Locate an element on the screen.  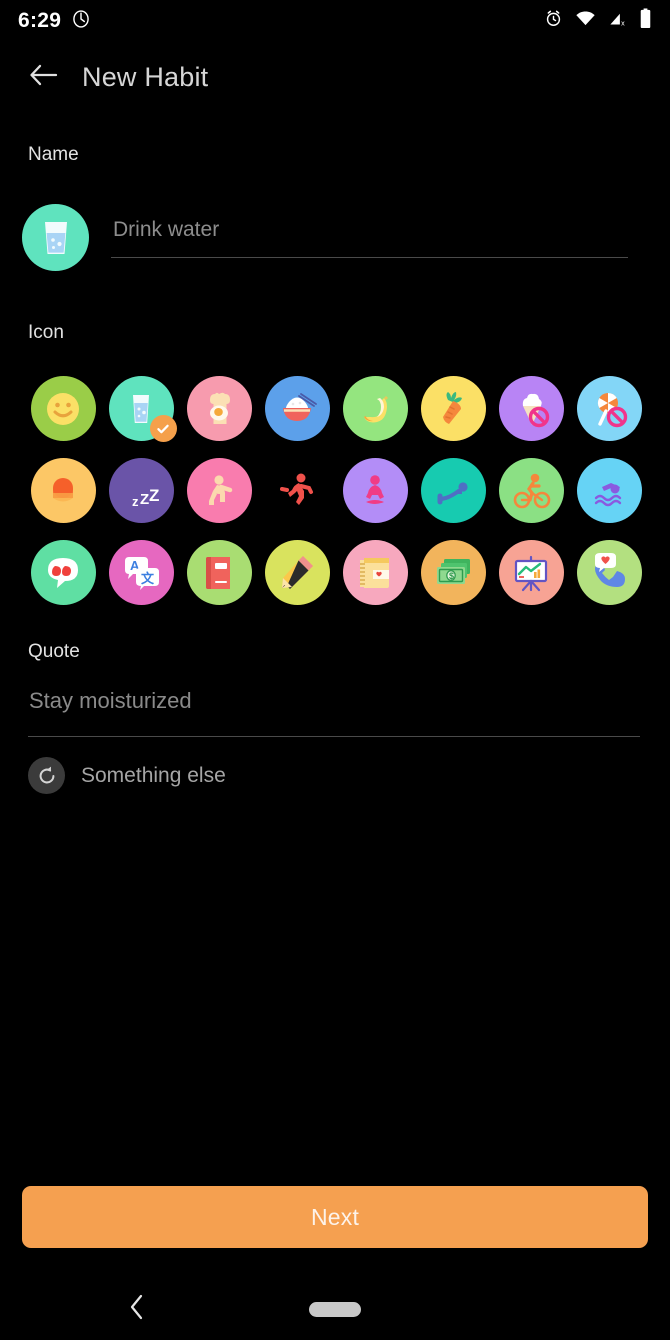
running-icon is located at coordinates (296, 489).